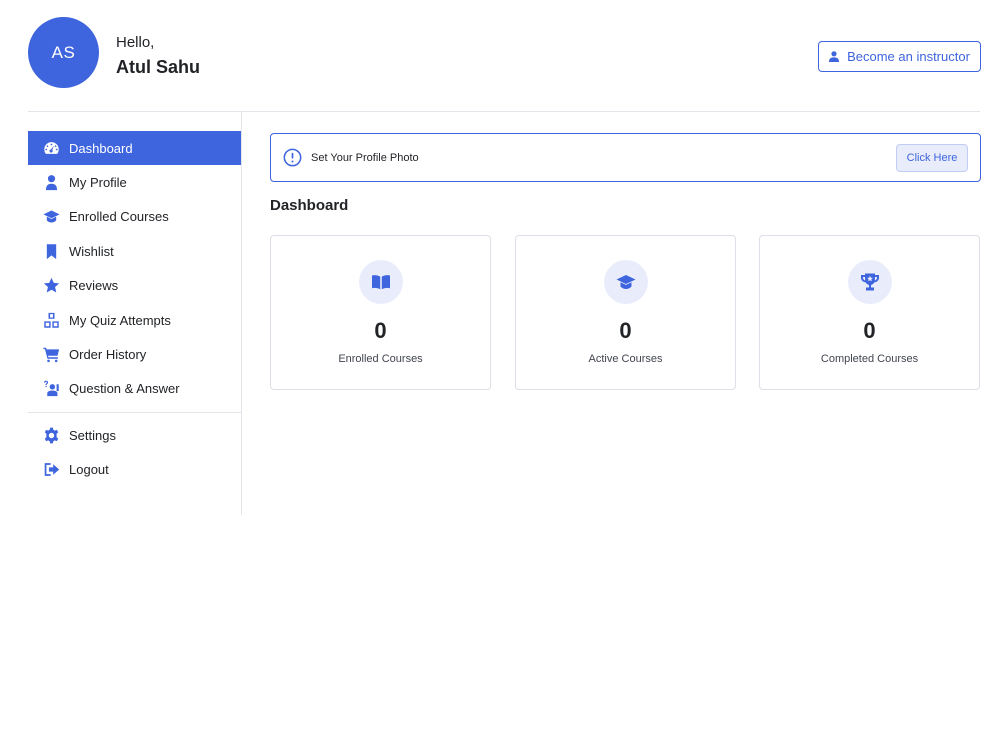 The height and width of the screenshot is (750, 1000). I want to click on sidebar-item-label: Question & Answer, so click(124, 389).